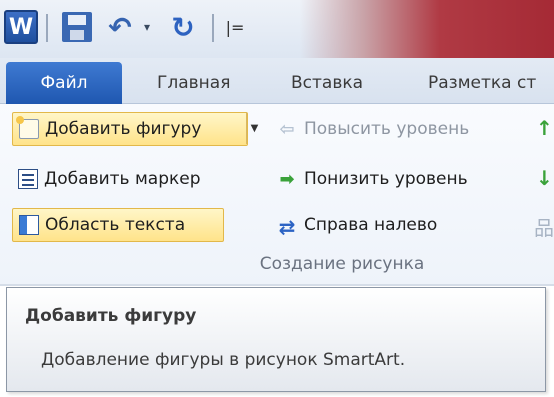 This screenshot has height=397, width=554. What do you see at coordinates (386, 179) in the screenshot?
I see `demote-label: Понизить уровень` at bounding box center [386, 179].